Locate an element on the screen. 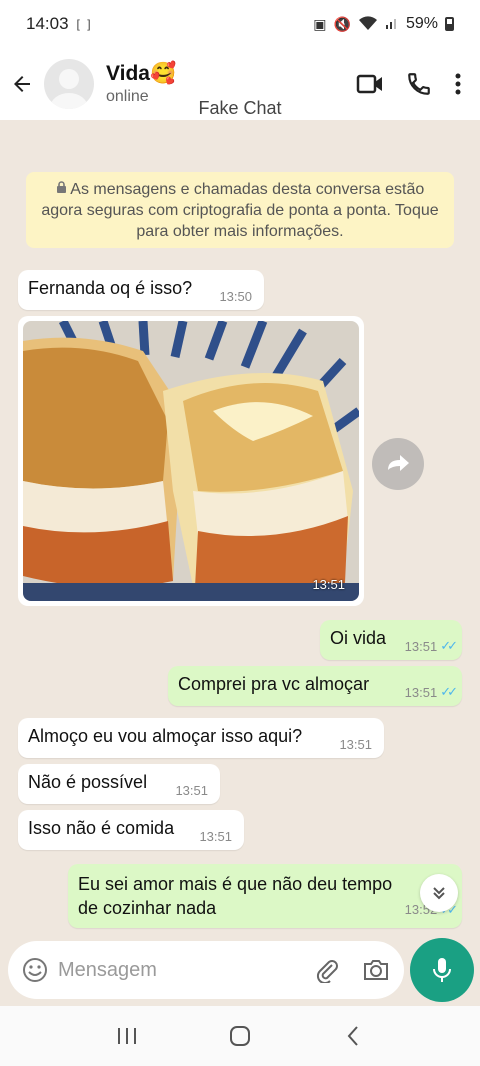 This screenshot has width=480, height=1066. message-text: Comprei pra vc almoçar is located at coordinates (274, 684).